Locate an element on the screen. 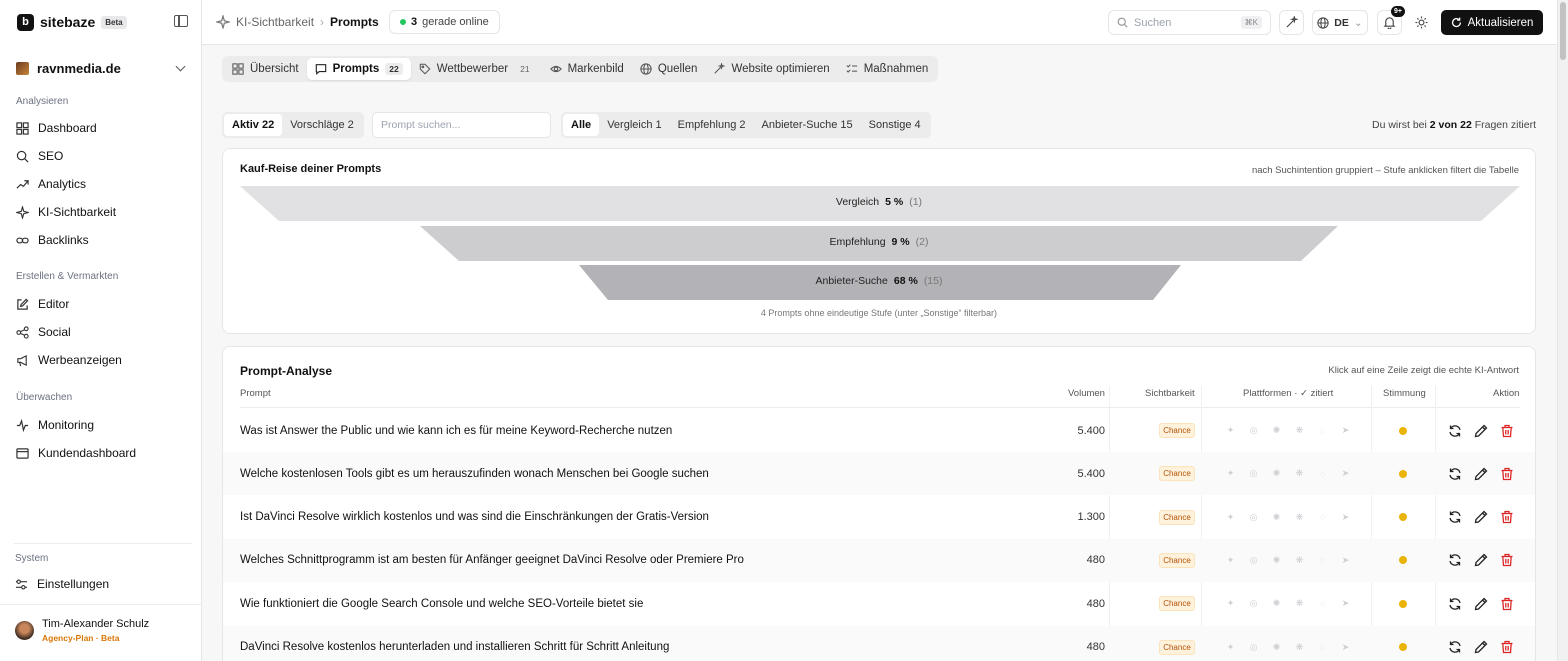  tab-website-optimieren: Website optimieren is located at coordinates (771, 69).